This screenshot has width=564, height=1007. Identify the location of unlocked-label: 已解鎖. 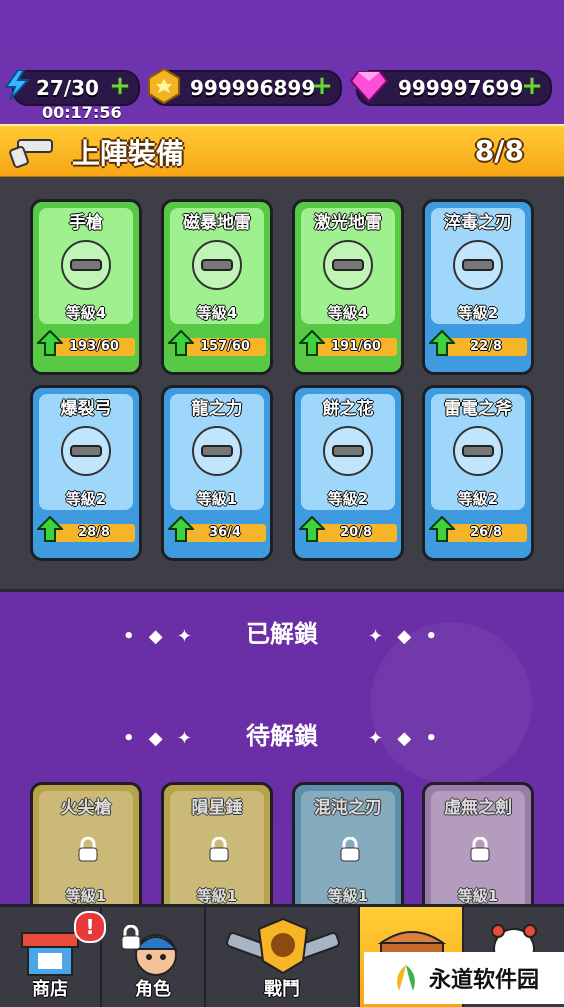
(282, 634).